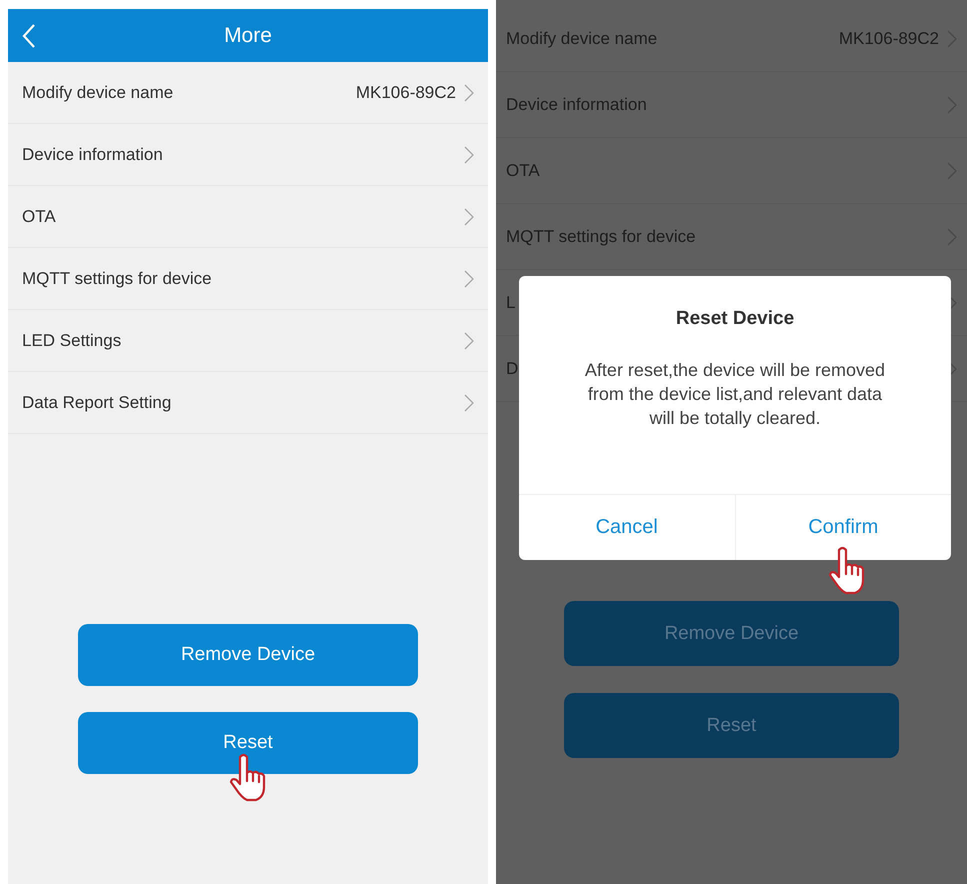 This screenshot has height=884, width=967. I want to click on row-label: LED Settings, so click(72, 340).